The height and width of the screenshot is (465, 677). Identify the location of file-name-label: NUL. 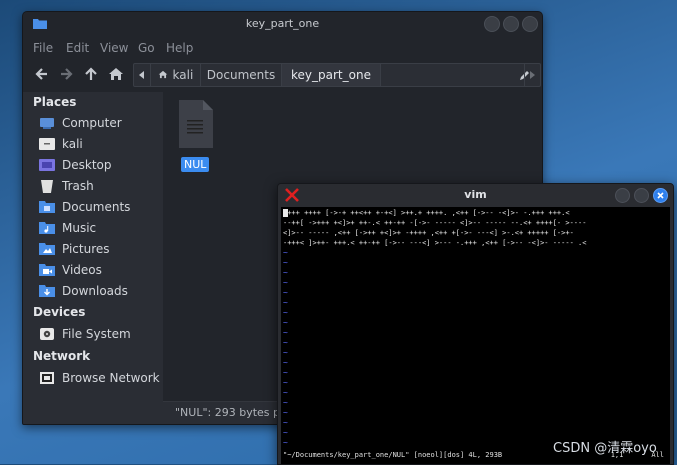
(195, 164).